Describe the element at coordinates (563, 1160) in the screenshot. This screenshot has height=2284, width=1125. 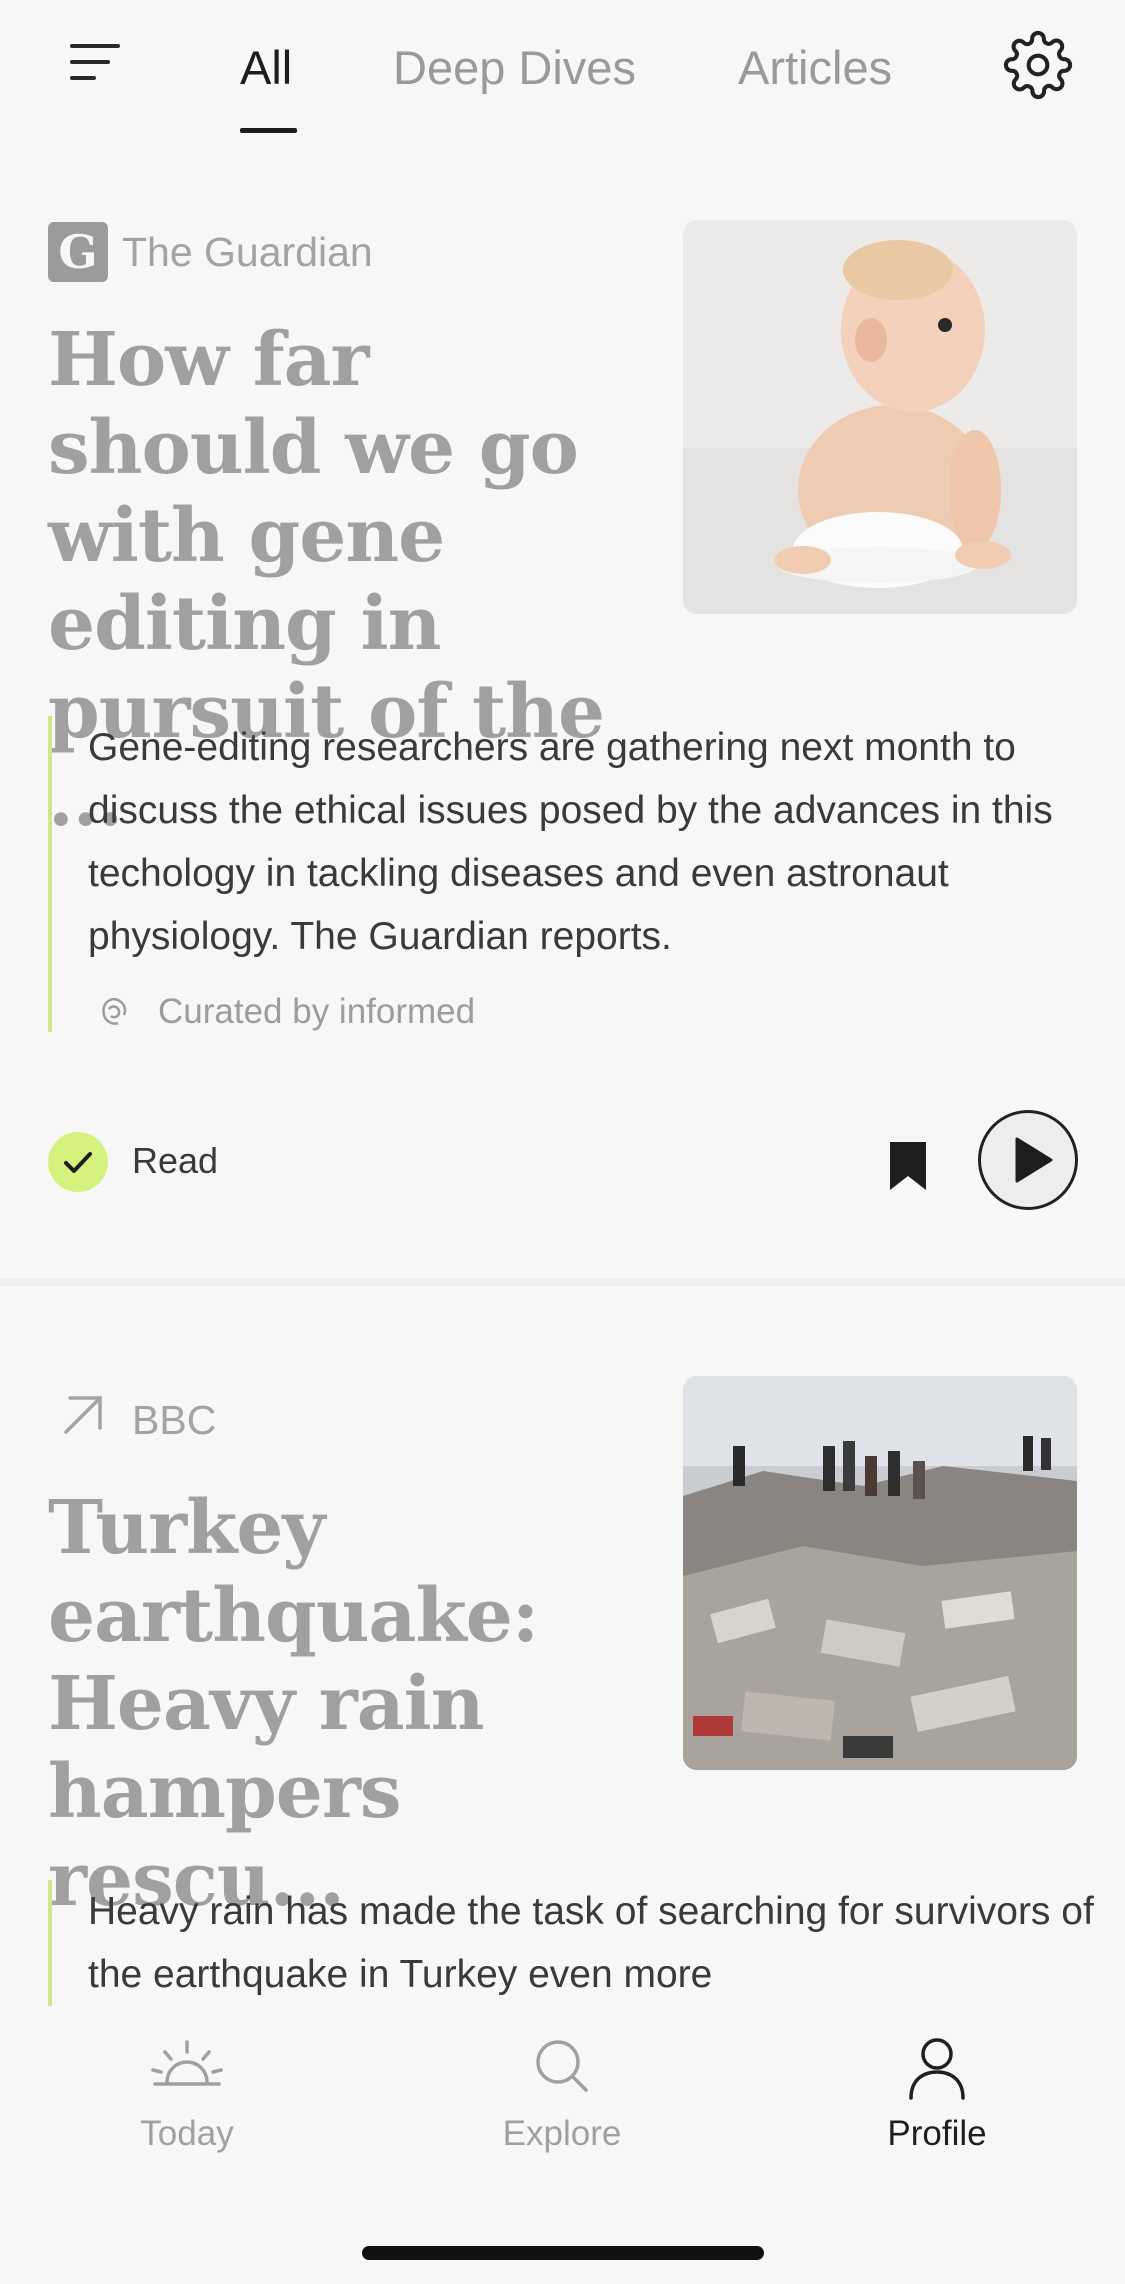
I see `article-actions: Read` at that location.